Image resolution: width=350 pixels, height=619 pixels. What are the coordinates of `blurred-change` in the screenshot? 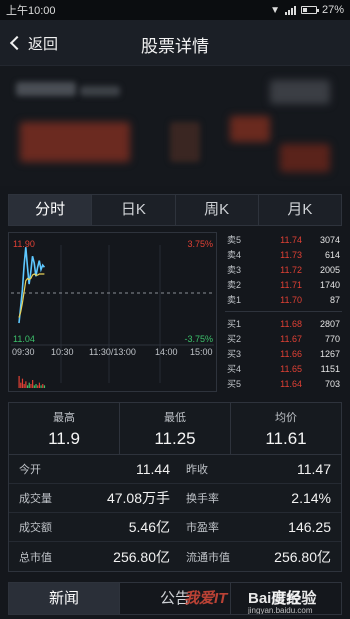 It's located at (250, 129).